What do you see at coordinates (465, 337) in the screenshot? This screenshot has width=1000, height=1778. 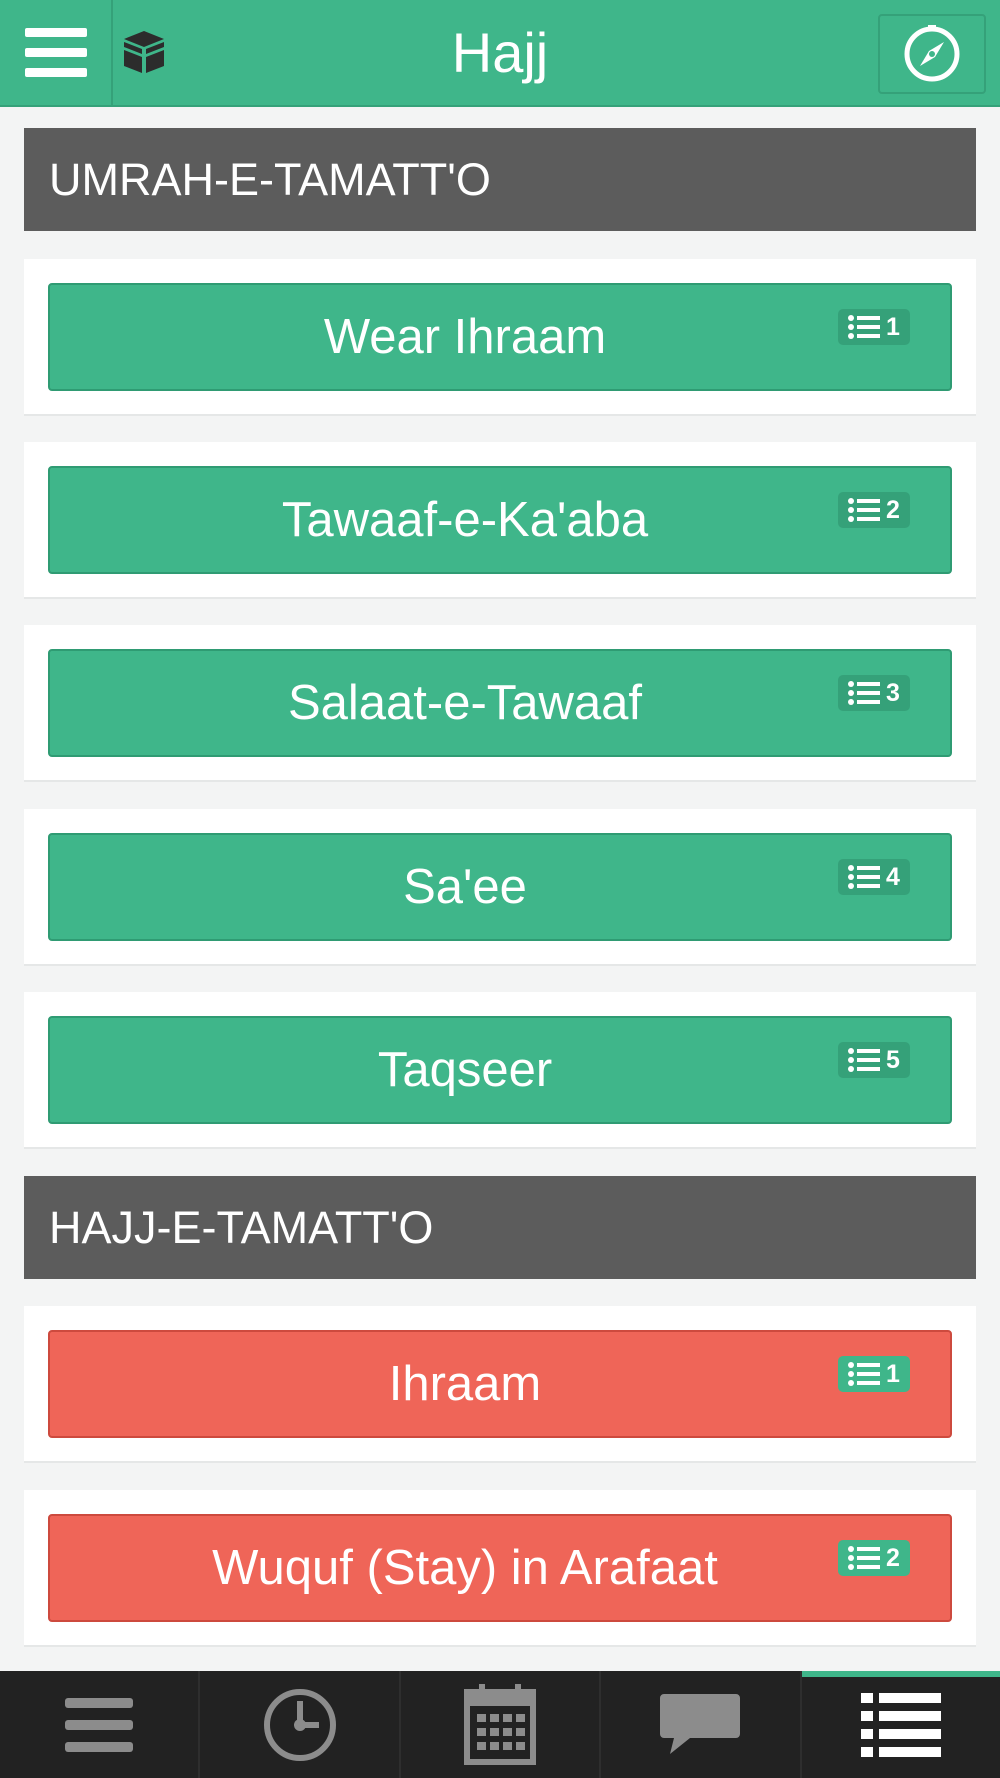 I see `step-label: Wear Ihraam` at bounding box center [465, 337].